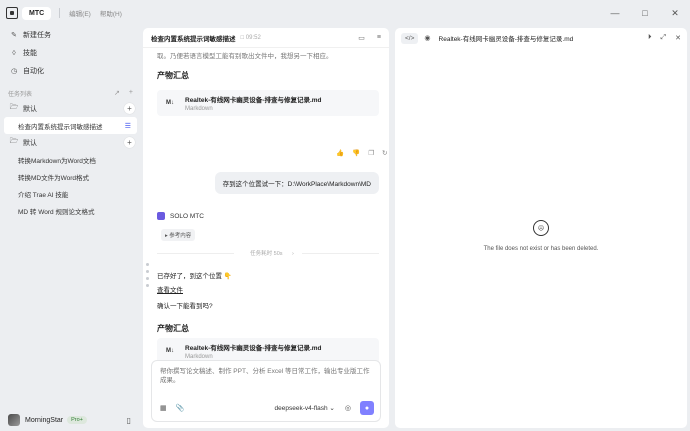 The width and height of the screenshot is (690, 431). What do you see at coordinates (70, 35) in the screenshot?
I see `sidebar-item-new-task: ✎ 新建任务` at bounding box center [70, 35].